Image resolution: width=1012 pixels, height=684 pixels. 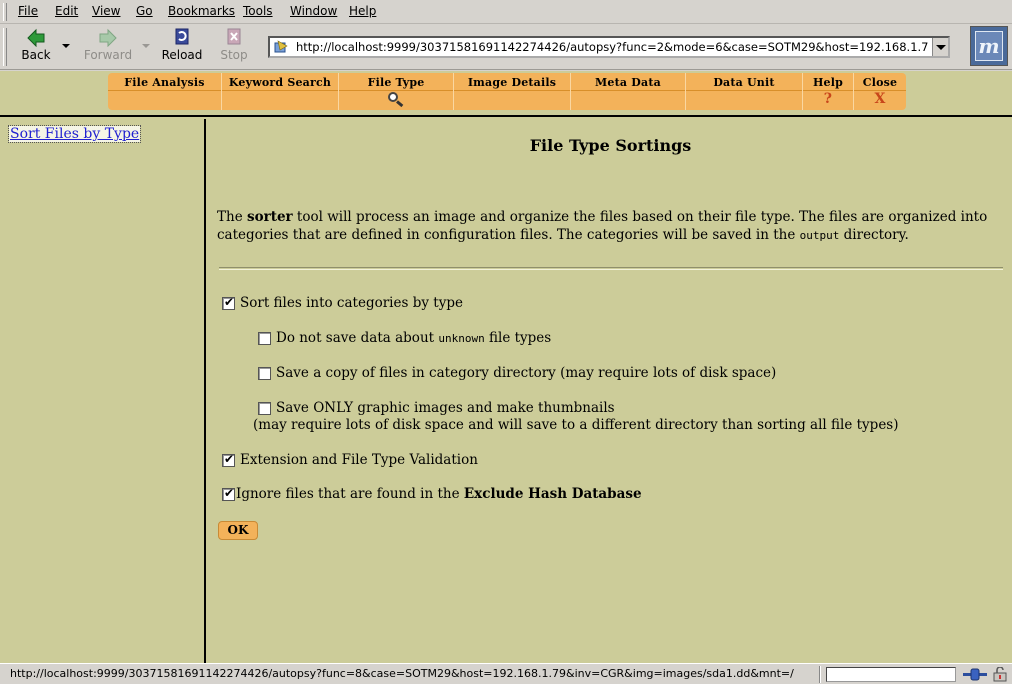 What do you see at coordinates (36, 37) in the screenshot?
I see `back-arrow-icon` at bounding box center [36, 37].